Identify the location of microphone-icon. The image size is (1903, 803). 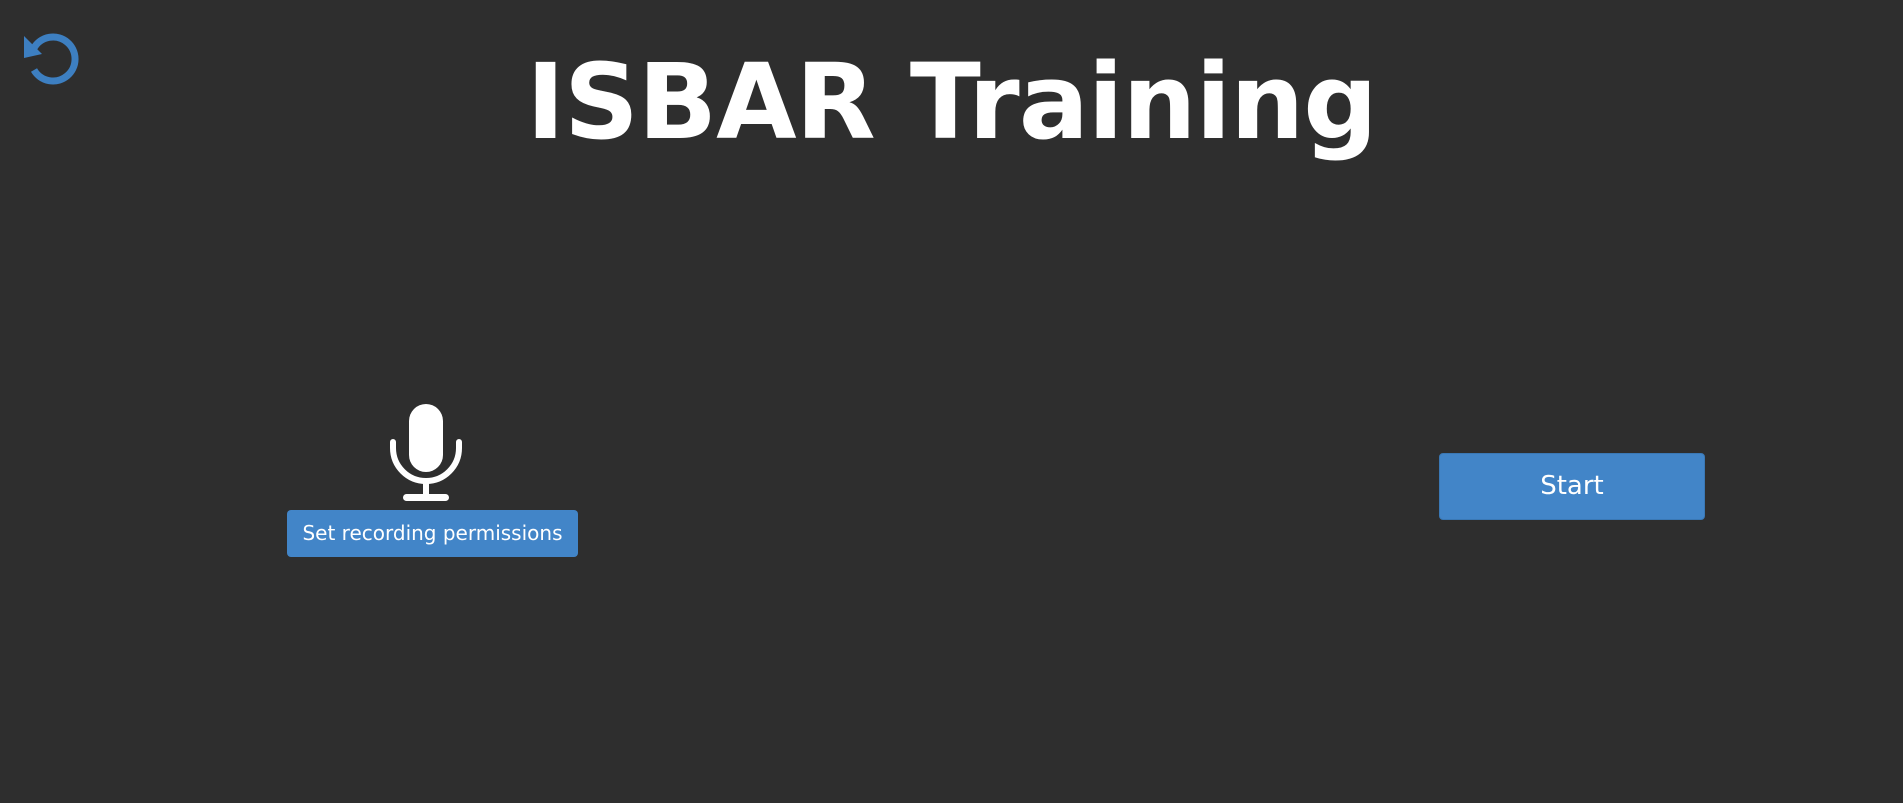
(426, 454).